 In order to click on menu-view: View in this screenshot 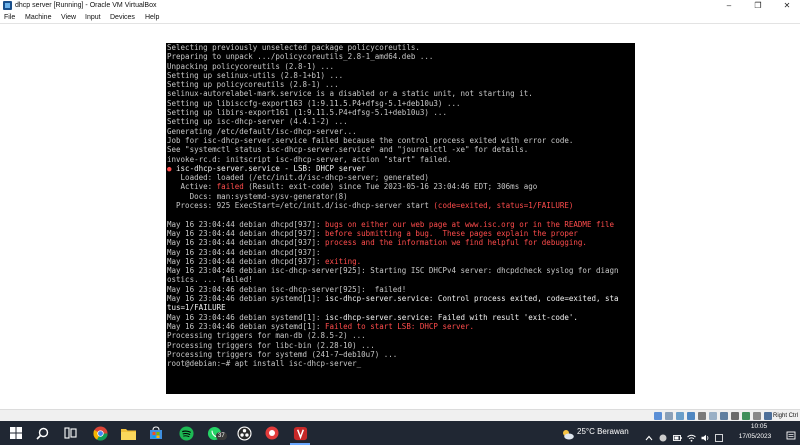, I will do `click(68, 17)`.